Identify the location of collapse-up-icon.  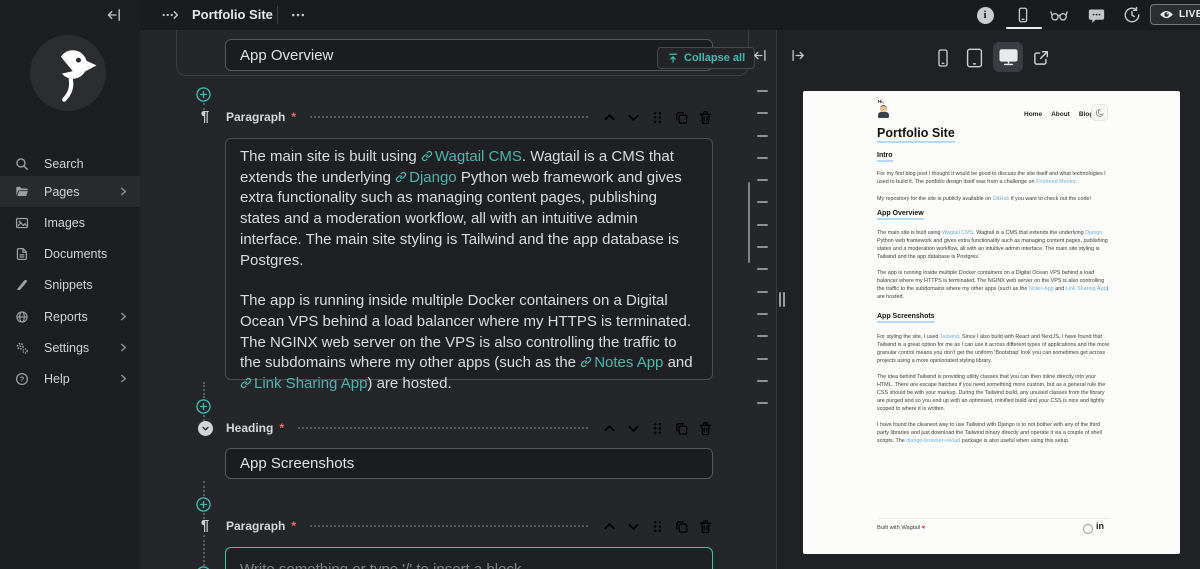
(673, 58).